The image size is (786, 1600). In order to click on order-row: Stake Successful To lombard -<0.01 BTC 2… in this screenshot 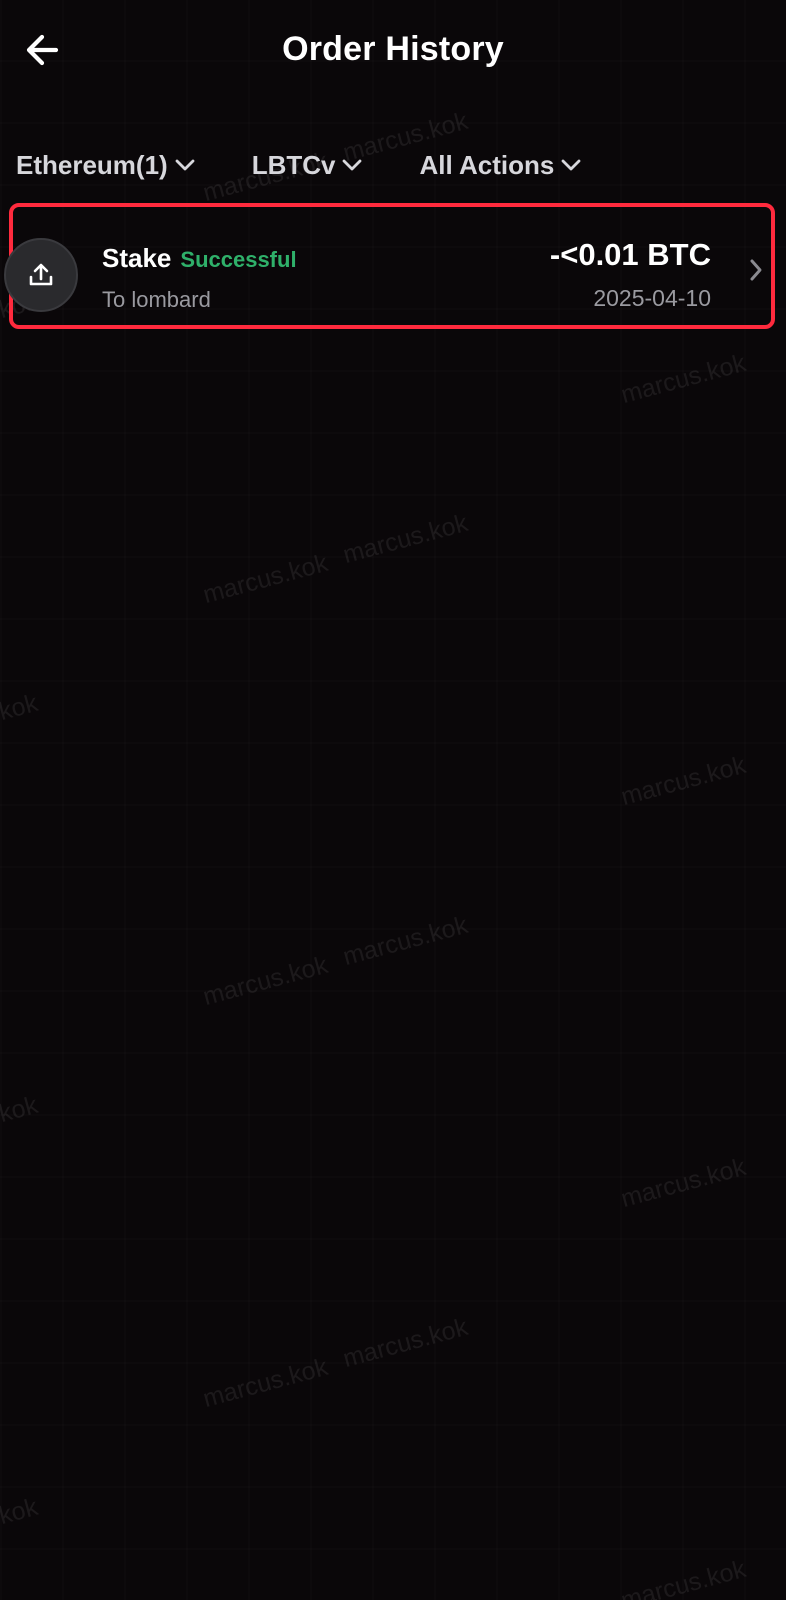, I will do `click(389, 266)`.